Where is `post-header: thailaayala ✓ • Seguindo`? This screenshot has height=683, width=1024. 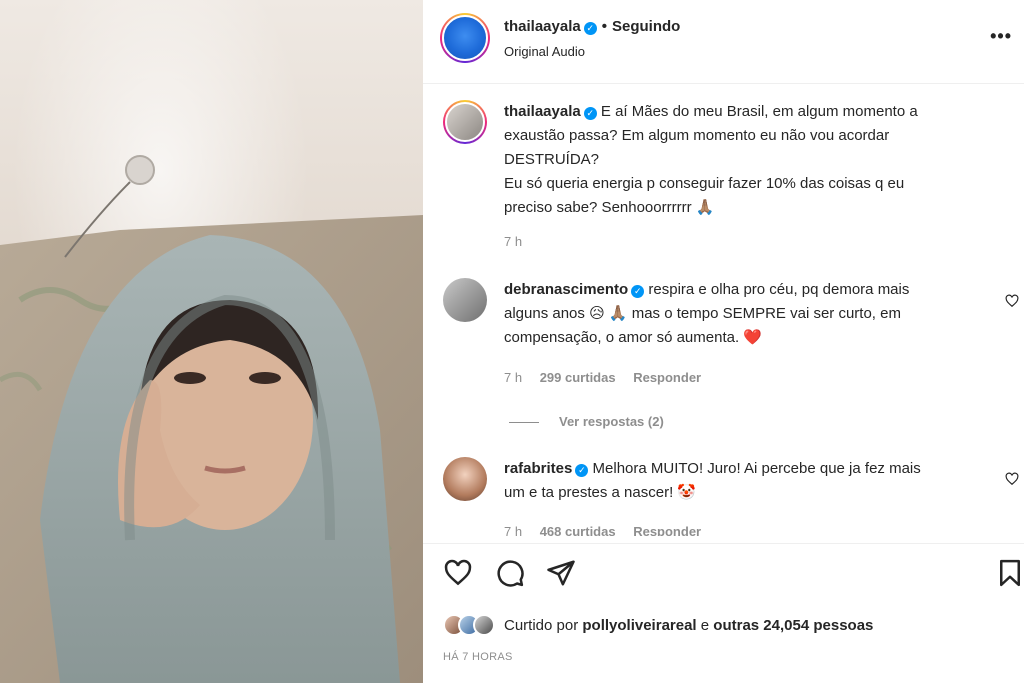
post-header: thailaayala ✓ • Seguindo is located at coordinates (592, 26).